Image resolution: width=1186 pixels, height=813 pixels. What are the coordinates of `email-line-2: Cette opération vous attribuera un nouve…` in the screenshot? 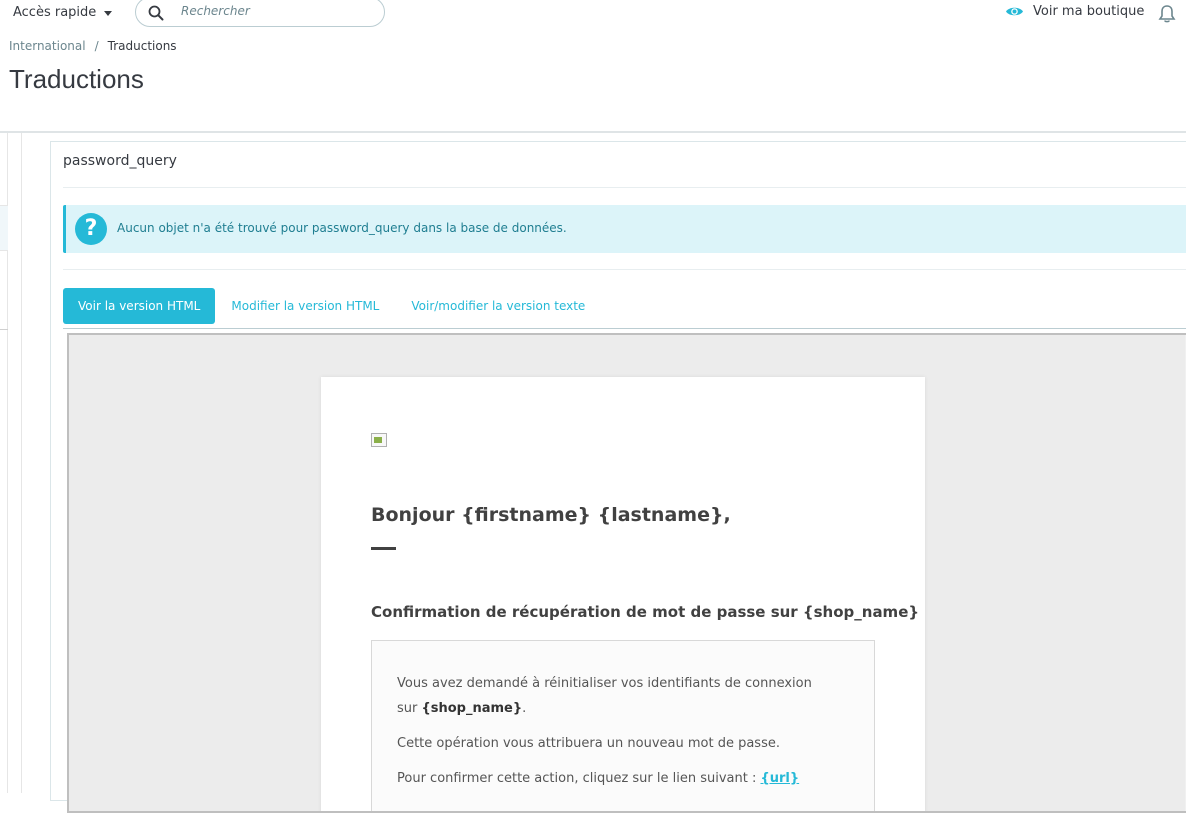 It's located at (588, 743).